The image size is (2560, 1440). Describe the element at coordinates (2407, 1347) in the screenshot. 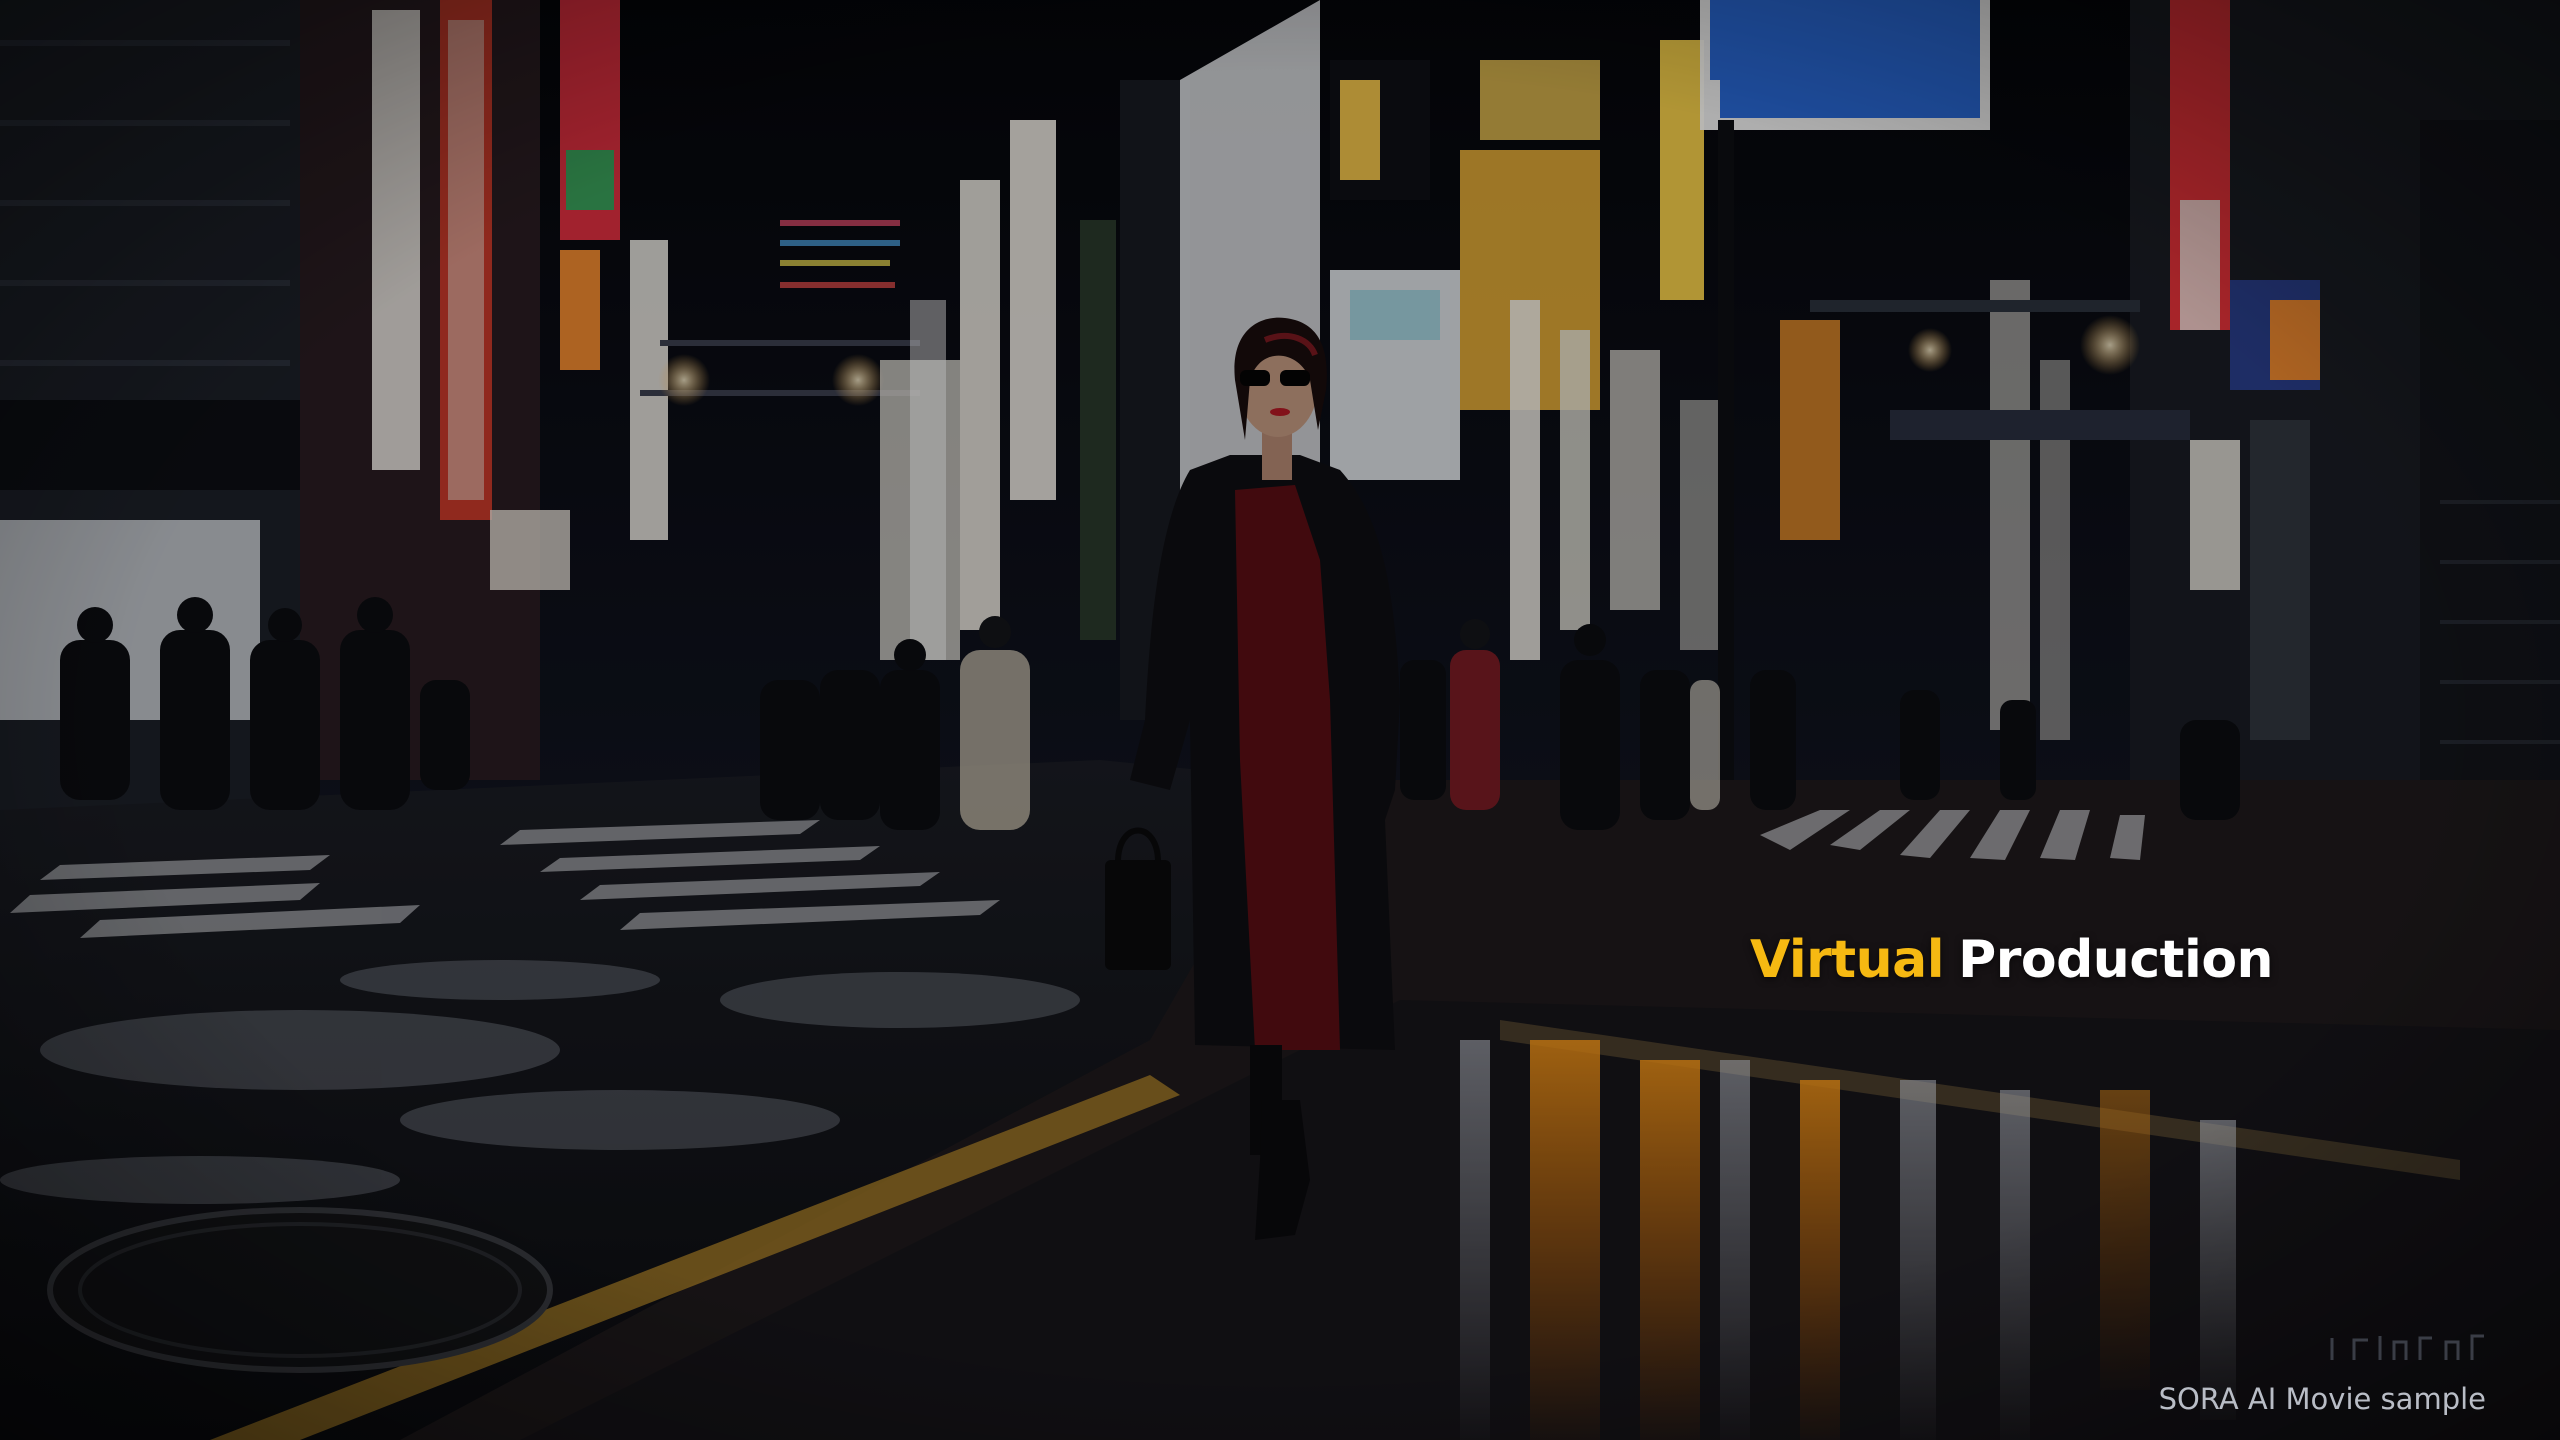

I see `watermark-logo-icon` at that location.